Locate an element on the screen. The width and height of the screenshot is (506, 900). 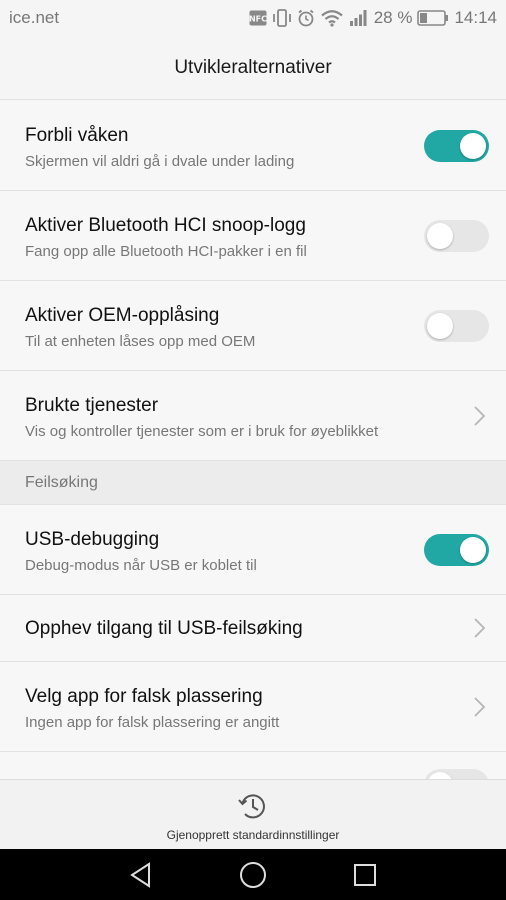
alarm-icon is located at coordinates (306, 18).